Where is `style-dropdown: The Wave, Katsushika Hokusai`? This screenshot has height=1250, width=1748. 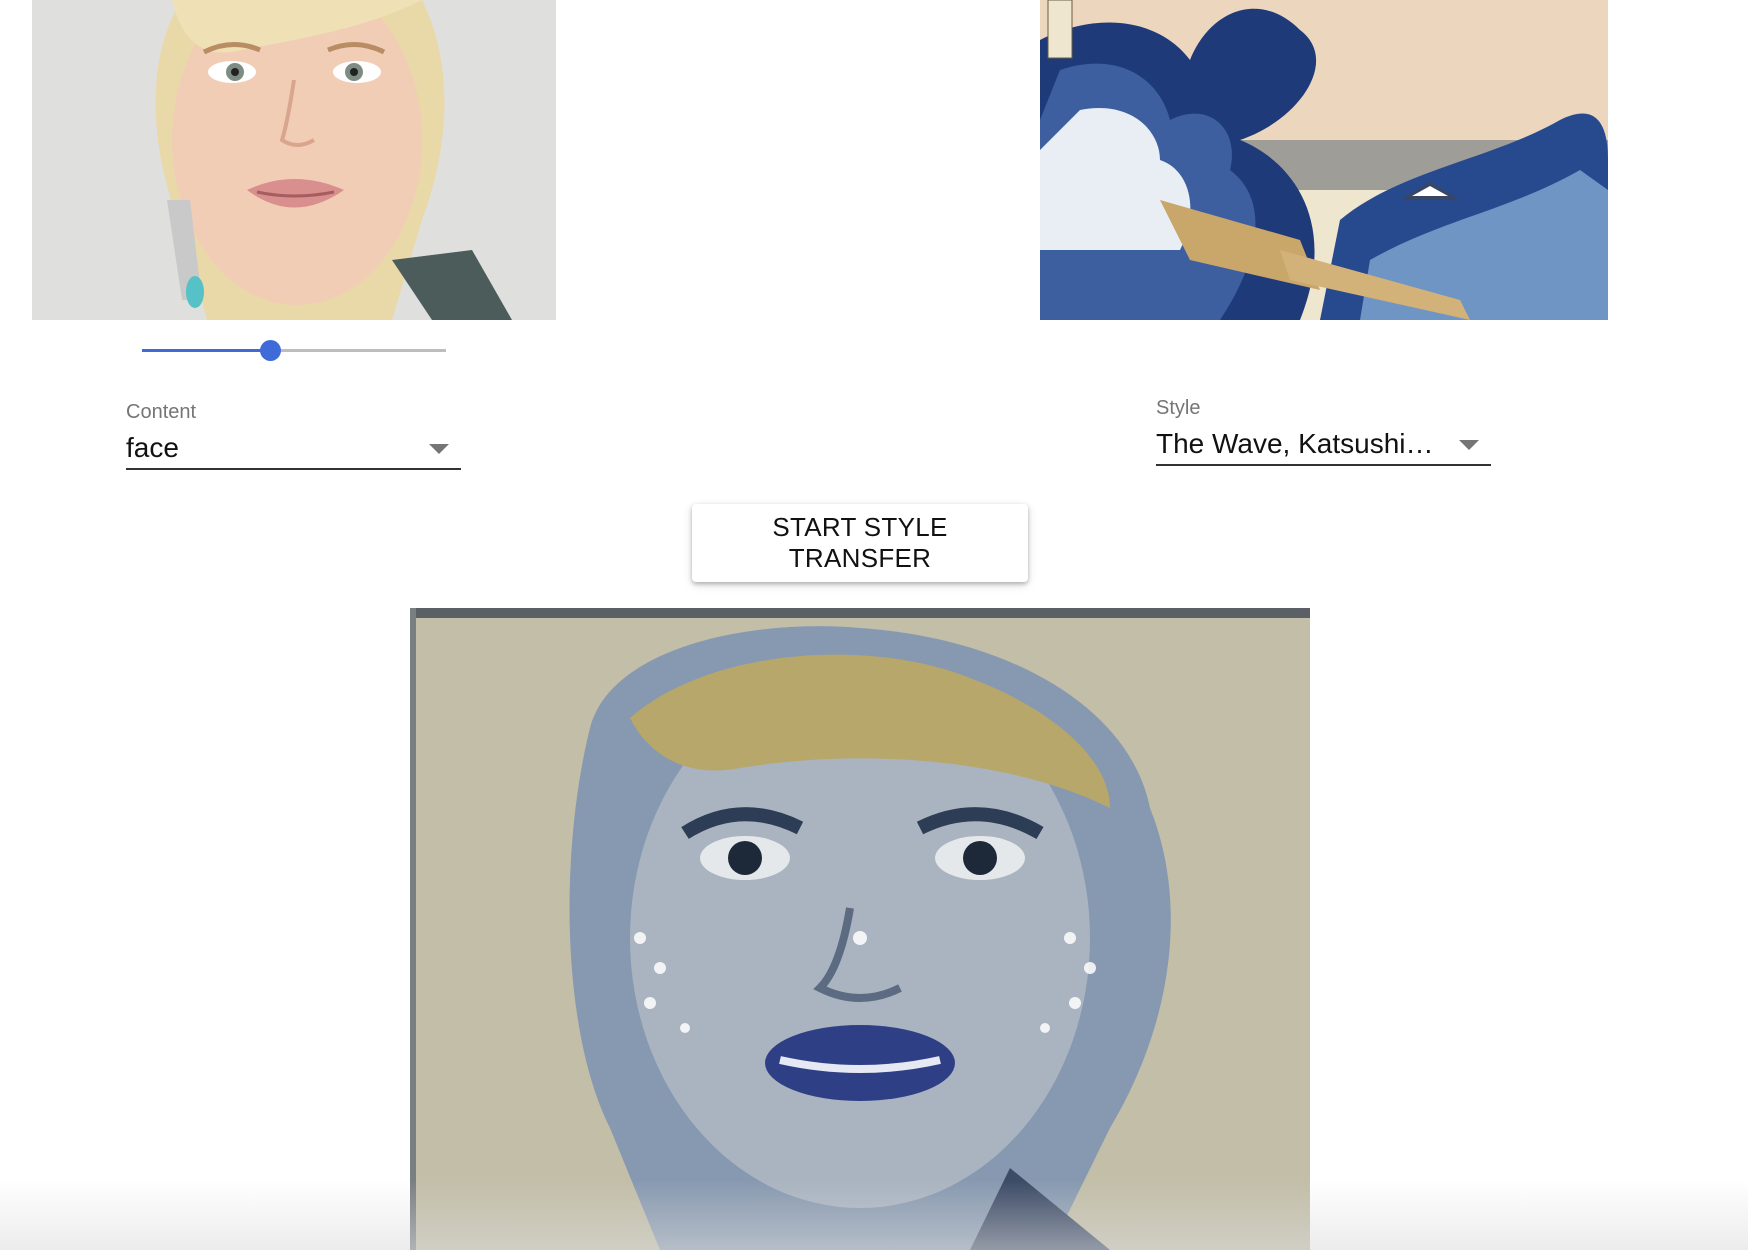 style-dropdown: The Wave, Katsushika Hokusai is located at coordinates (1323, 443).